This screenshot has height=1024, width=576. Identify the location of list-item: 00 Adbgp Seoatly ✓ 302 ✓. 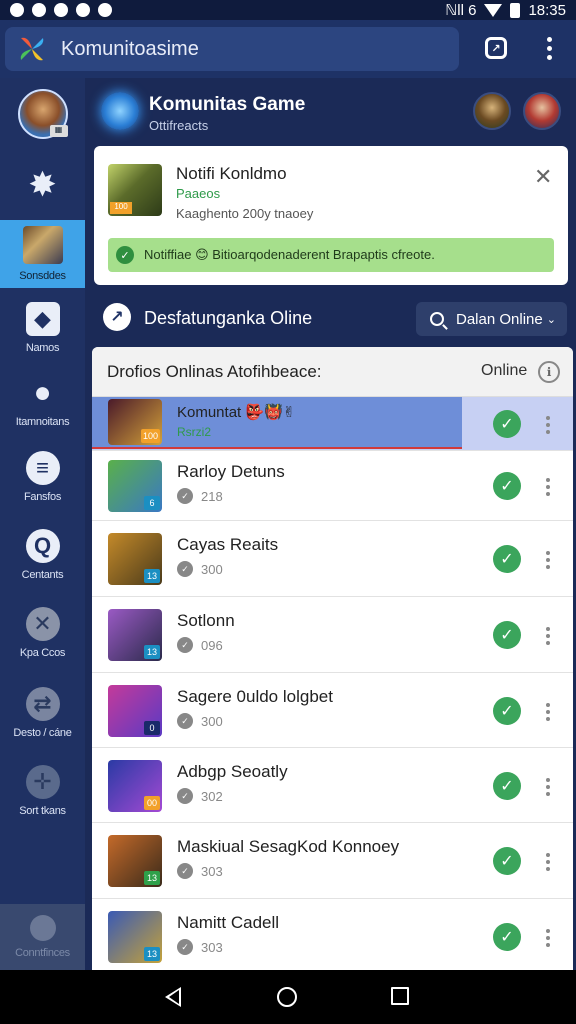
(332, 785).